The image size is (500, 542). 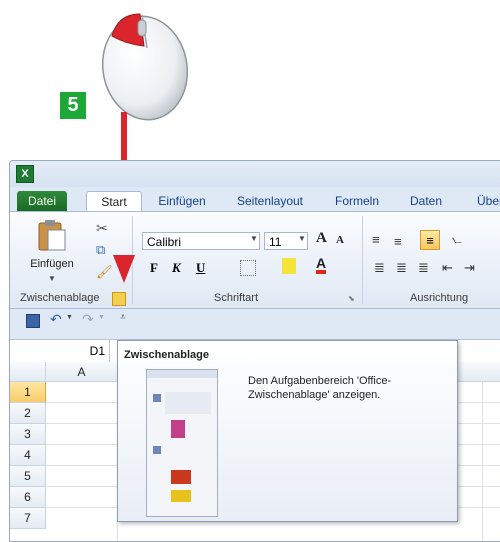 What do you see at coordinates (430, 240) in the screenshot?
I see `align-bottom-icon: ≡` at bounding box center [430, 240].